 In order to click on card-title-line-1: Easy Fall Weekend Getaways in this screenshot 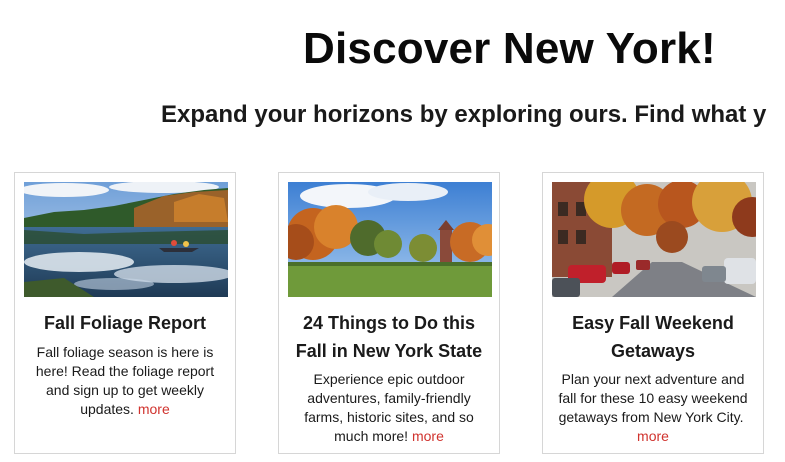, I will do `click(653, 337)`.